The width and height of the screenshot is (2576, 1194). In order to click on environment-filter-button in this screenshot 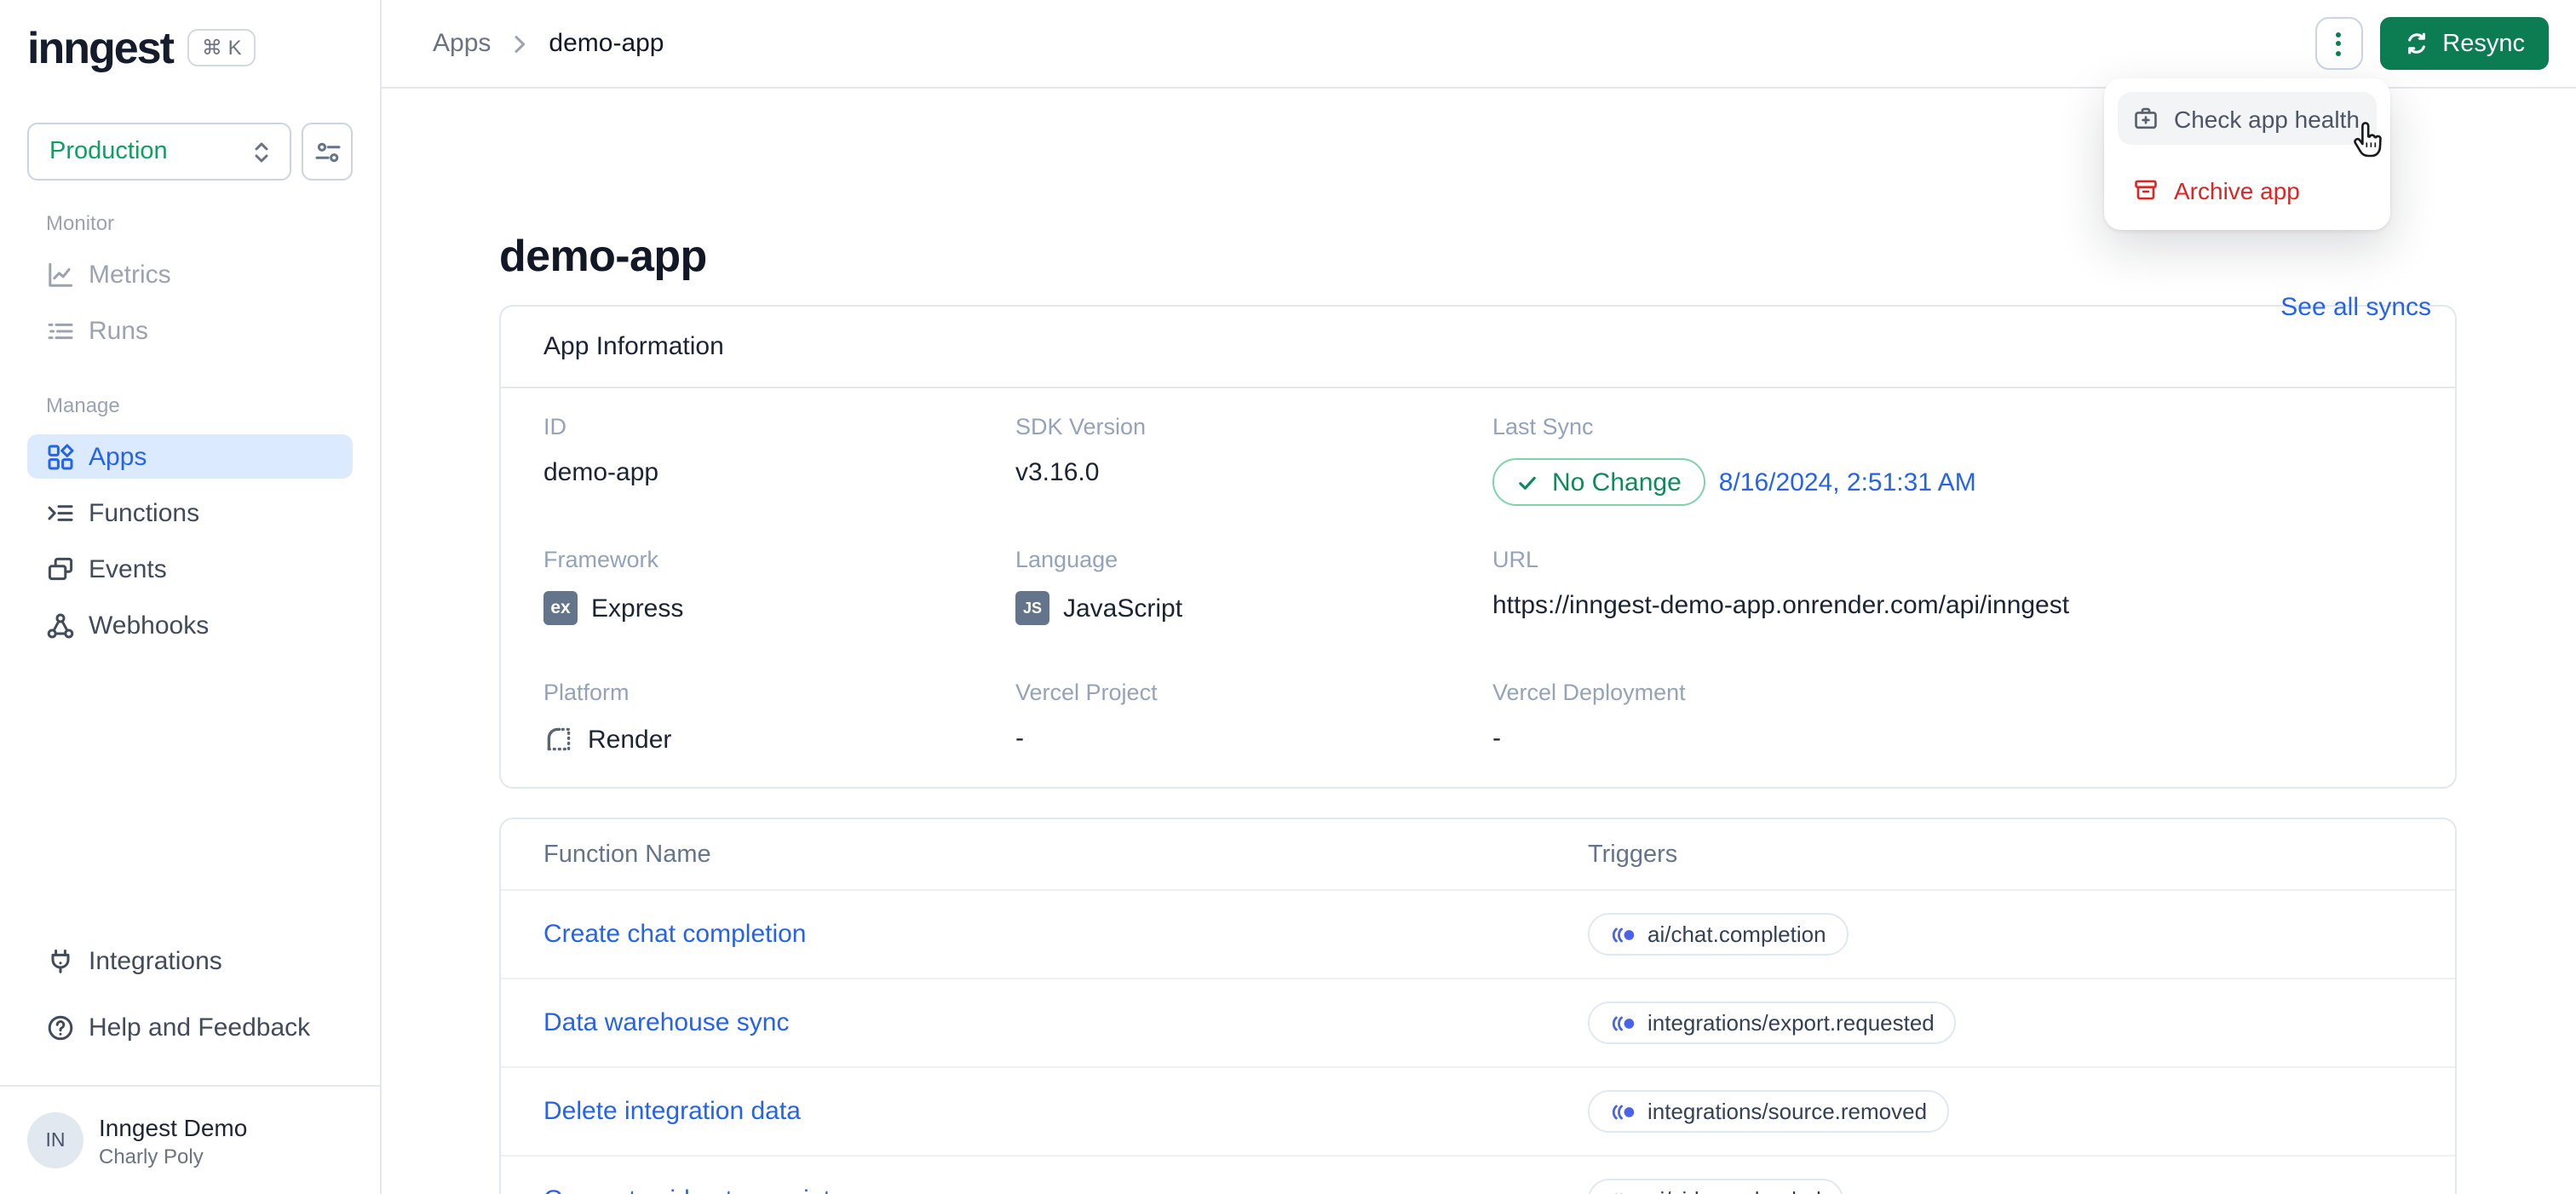, I will do `click(328, 152)`.